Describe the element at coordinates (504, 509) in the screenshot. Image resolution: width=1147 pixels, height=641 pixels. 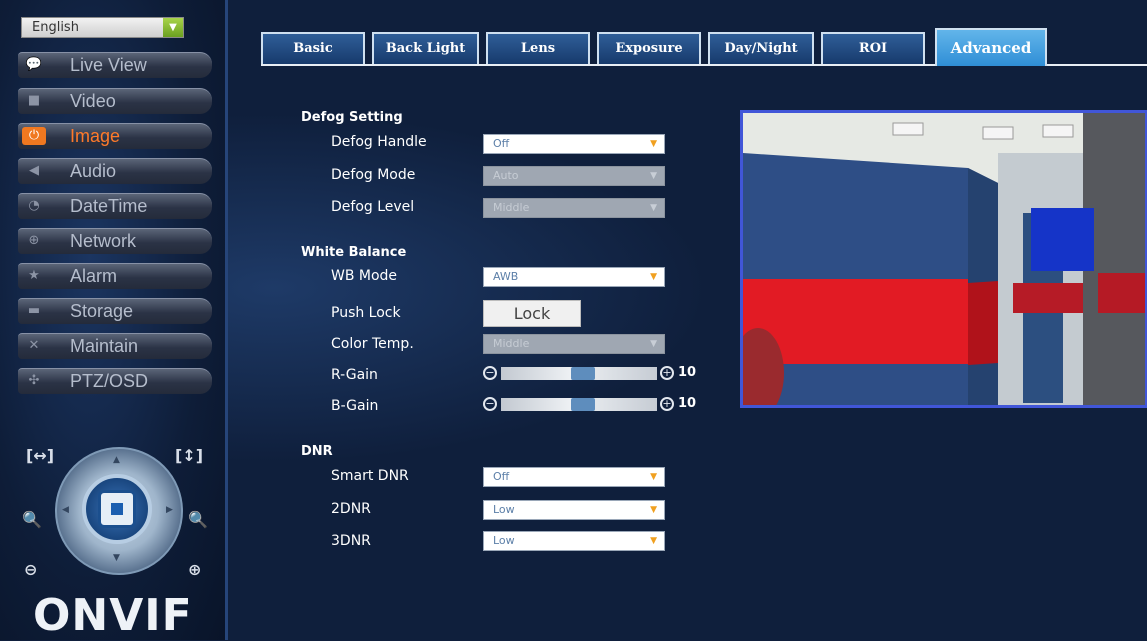
I see `2dnr-value: Low` at that location.